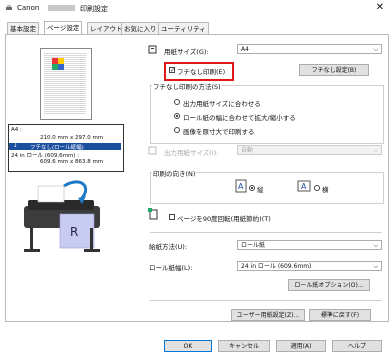 The height and width of the screenshot is (362, 392). I want to click on method-radio-actual-size, so click(177, 130).